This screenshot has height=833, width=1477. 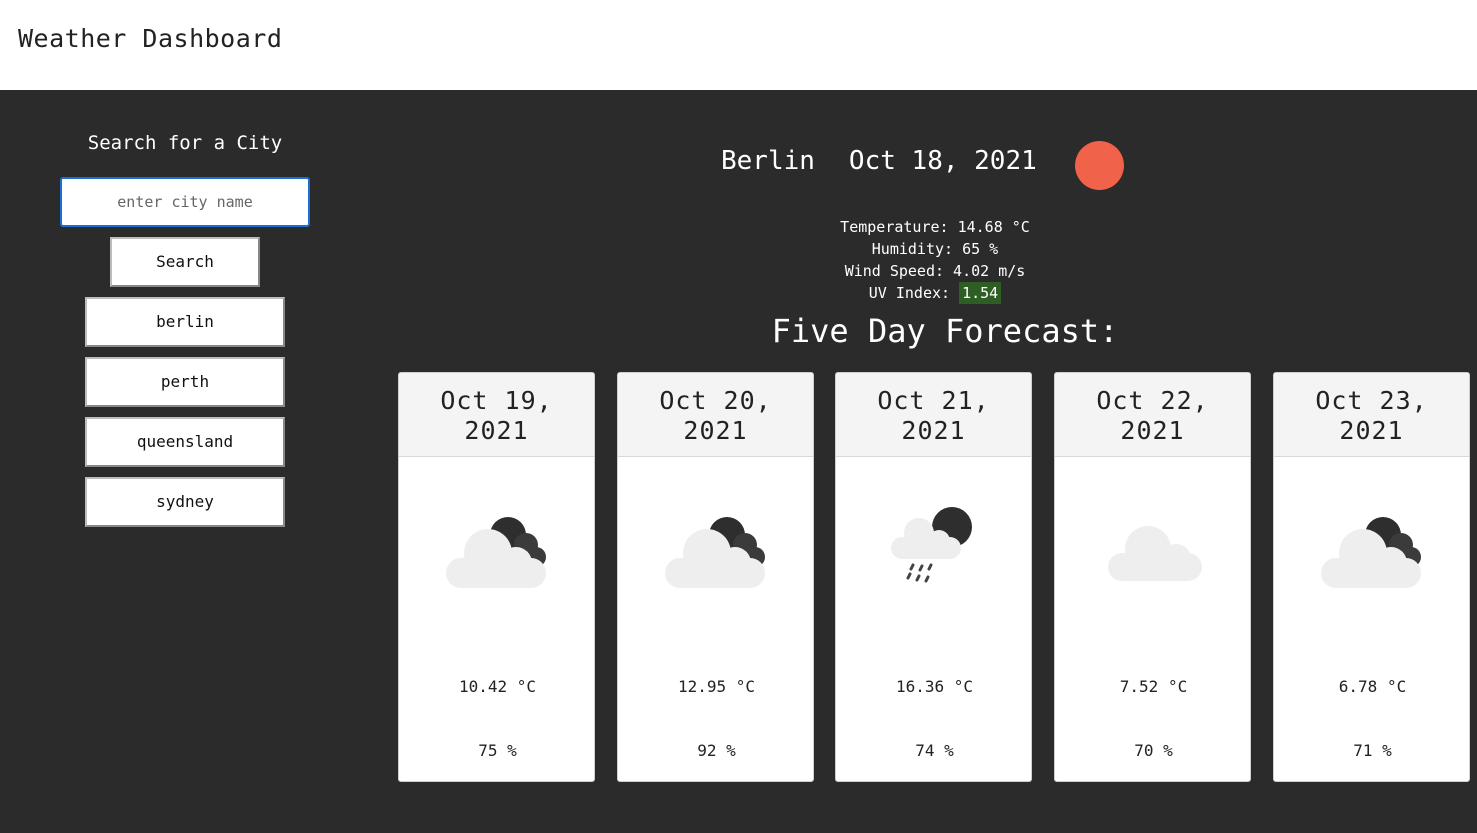 What do you see at coordinates (933, 400) in the screenshot?
I see `forecast-date-line: Oct 21,` at bounding box center [933, 400].